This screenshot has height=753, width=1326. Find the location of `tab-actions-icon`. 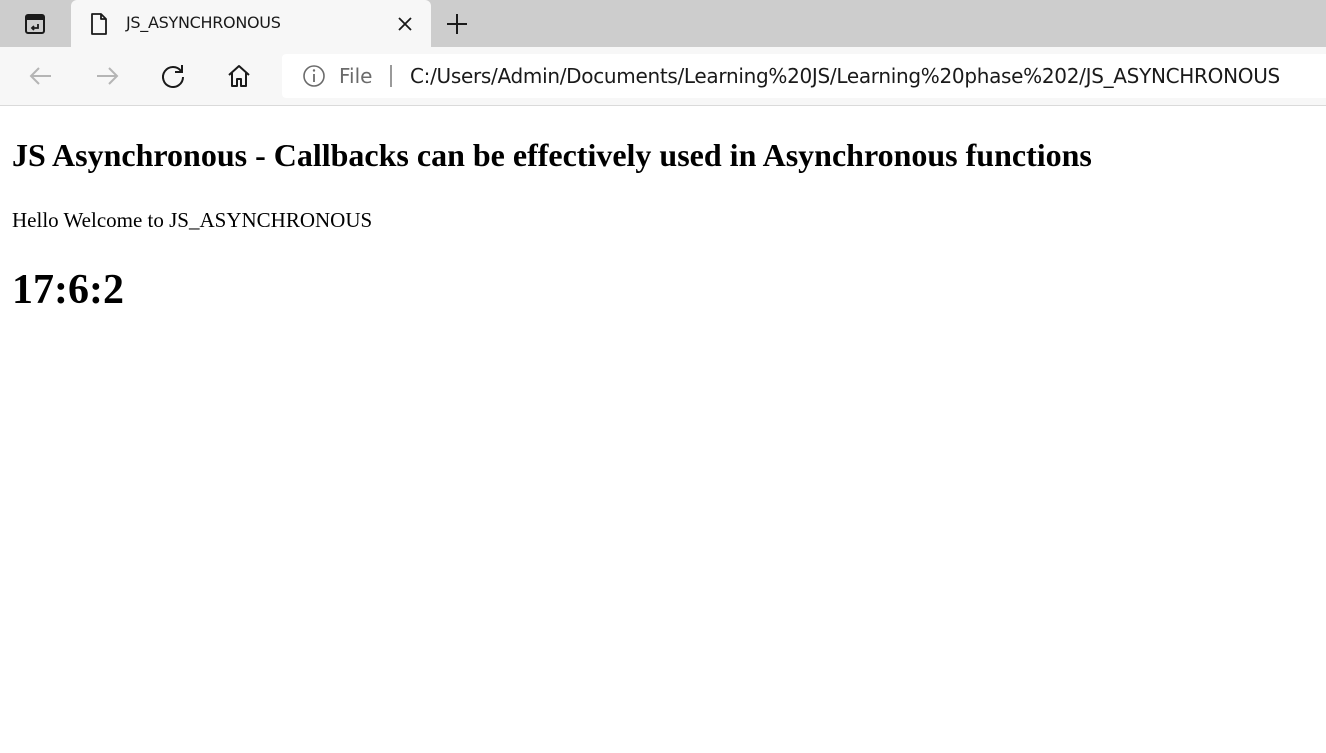

tab-actions-icon is located at coordinates (35, 23).